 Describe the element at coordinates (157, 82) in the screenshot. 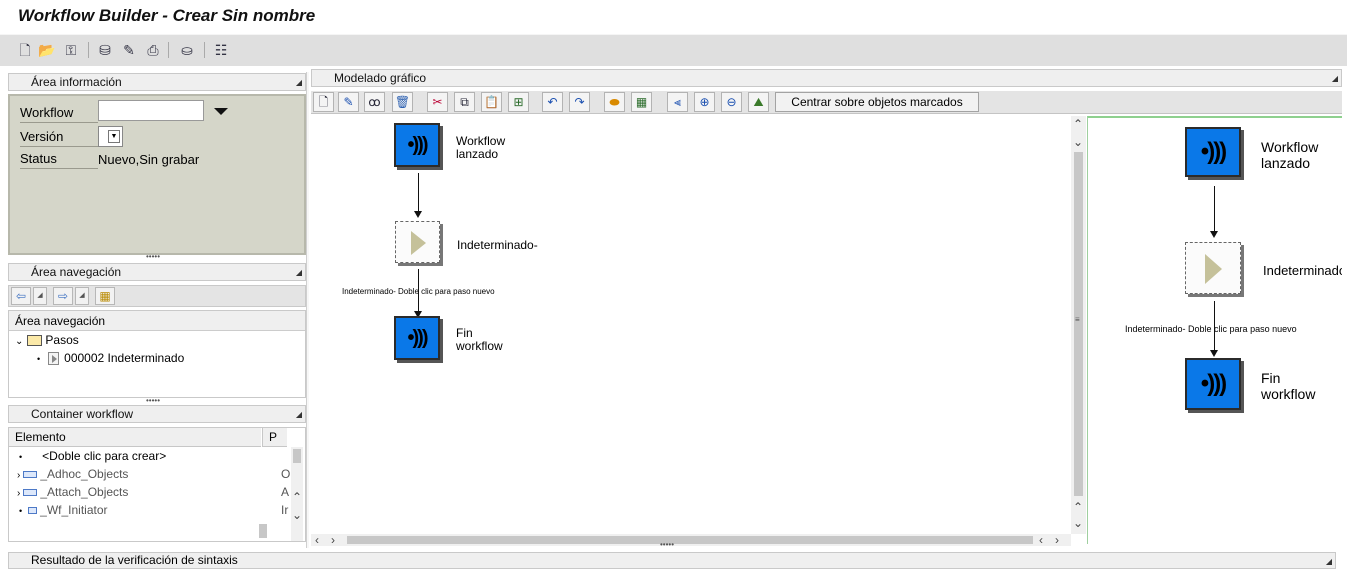

I see `info-area-header: Área información ◢` at that location.